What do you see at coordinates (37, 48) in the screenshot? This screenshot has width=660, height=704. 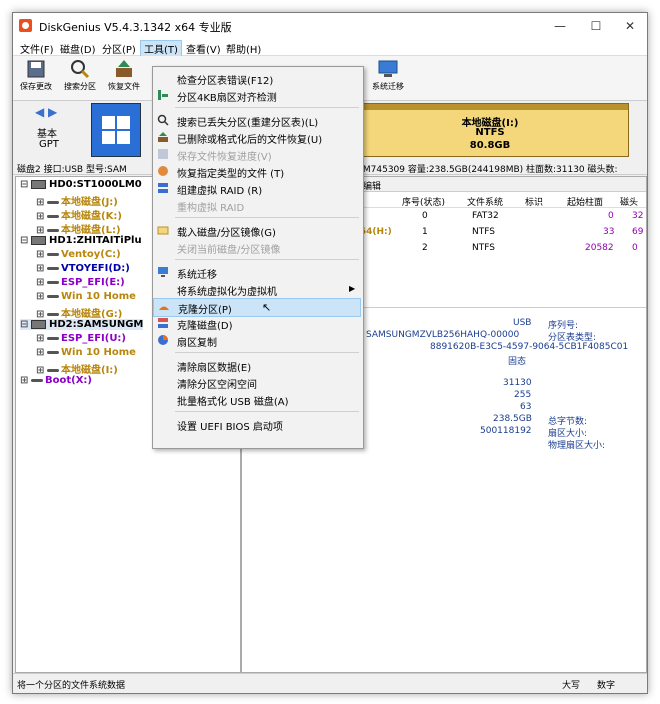 I see `menu-file: 文件(F)` at bounding box center [37, 48].